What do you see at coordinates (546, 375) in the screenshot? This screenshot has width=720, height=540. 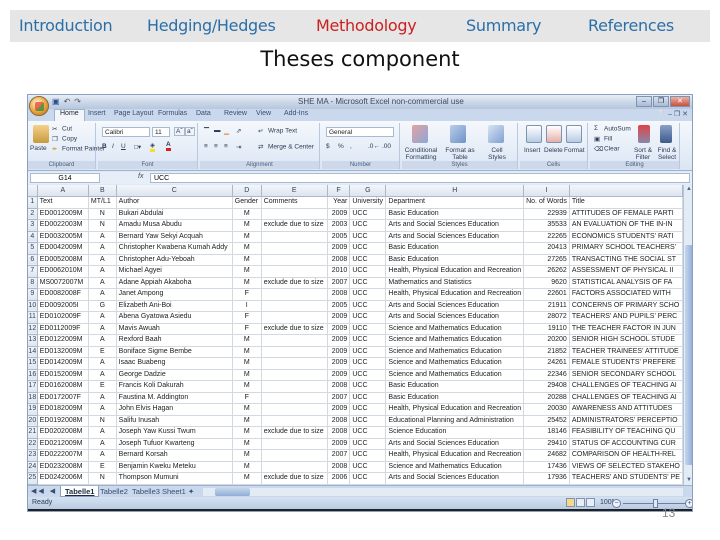 I see `cell: 22346` at bounding box center [546, 375].